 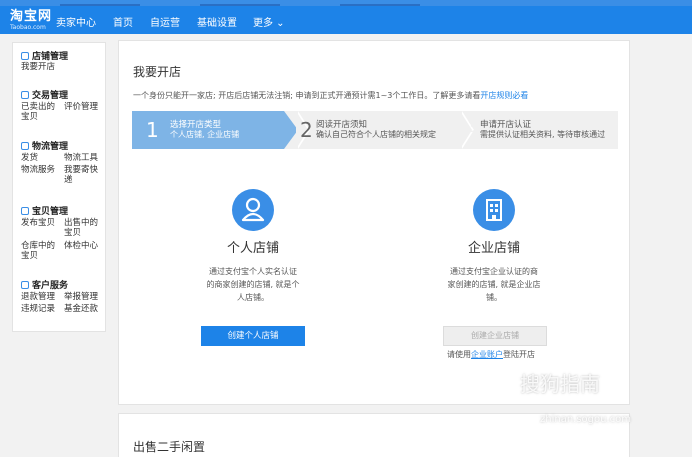 I want to click on sidebar-item-fund-repay: 基金还款, so click(x=81, y=309).